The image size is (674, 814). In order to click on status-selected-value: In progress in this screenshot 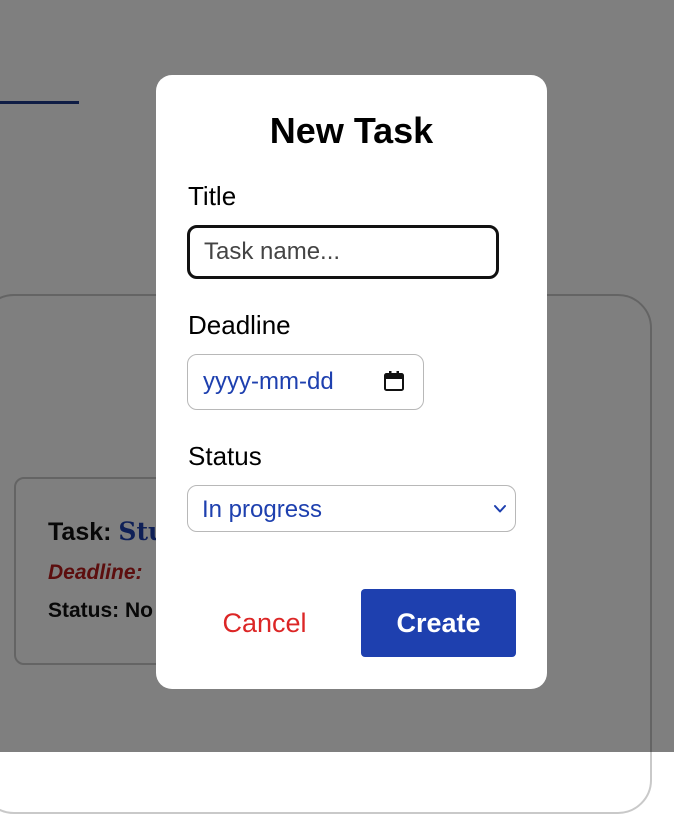, I will do `click(262, 509)`.